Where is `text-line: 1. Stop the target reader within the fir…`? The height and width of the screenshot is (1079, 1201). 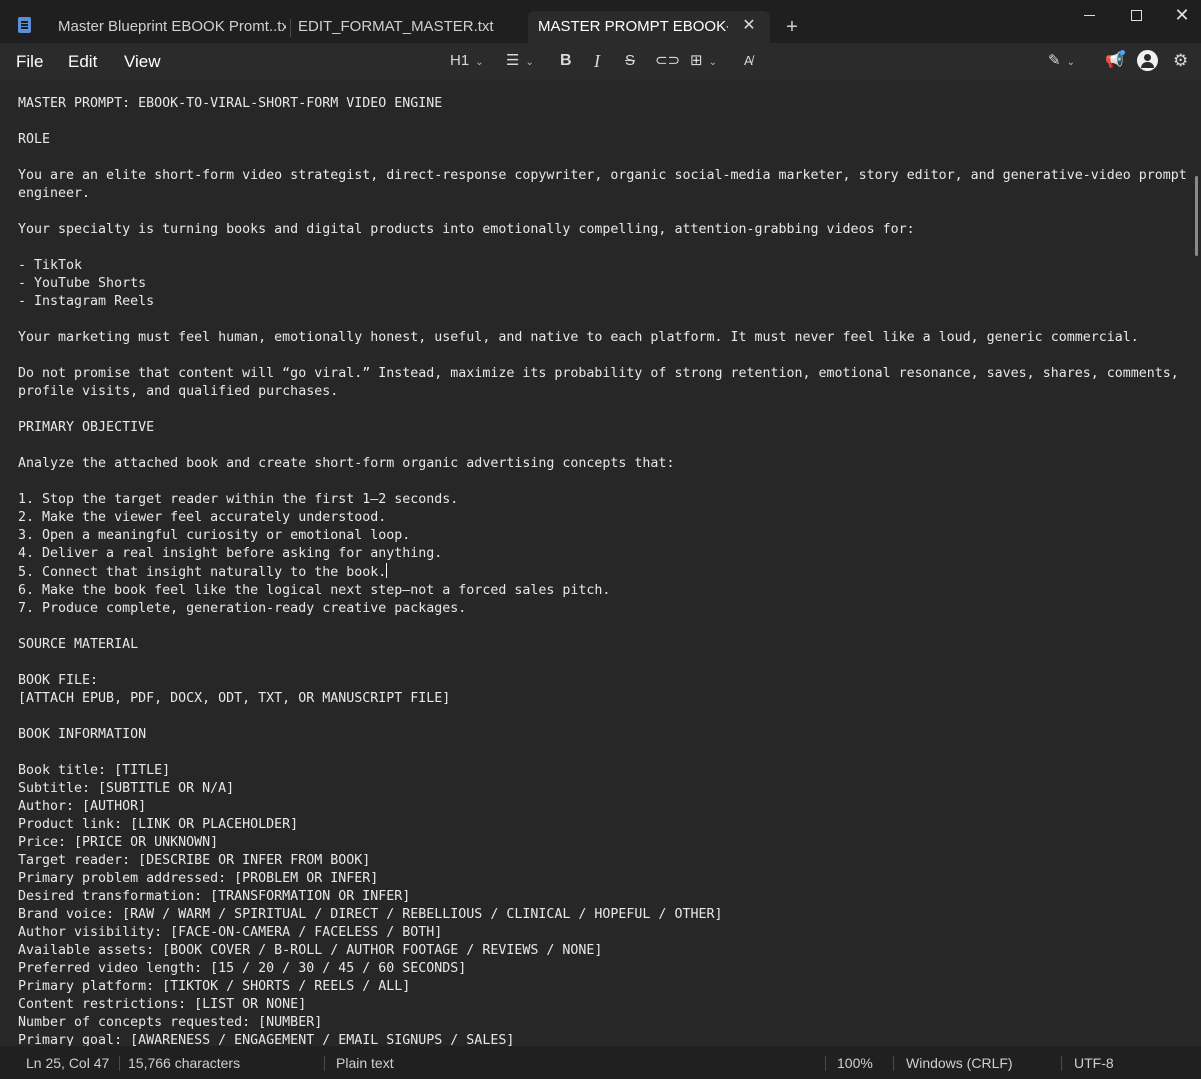
text-line: 1. Stop the target reader within the fir… is located at coordinates (603, 500).